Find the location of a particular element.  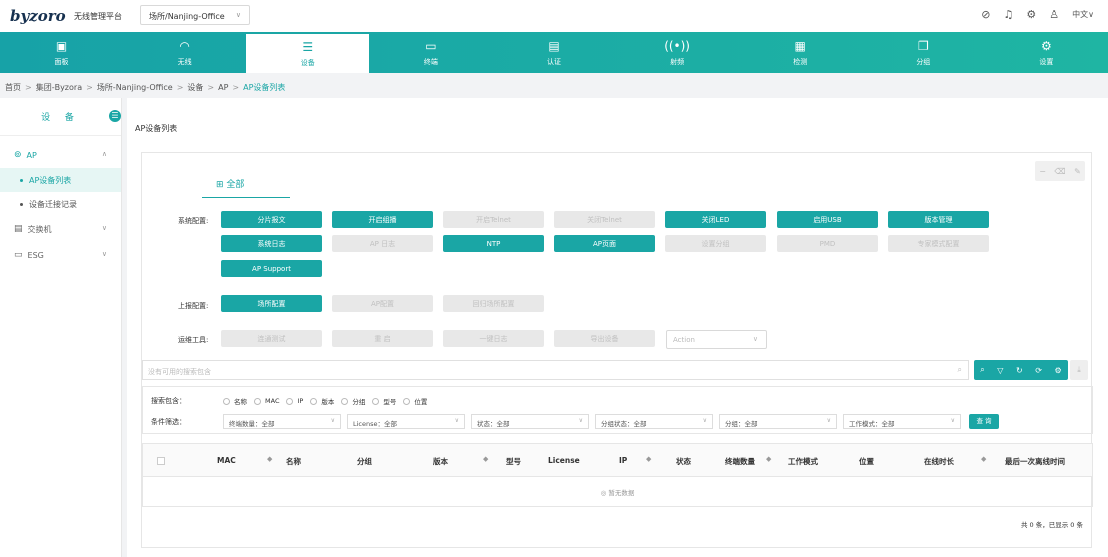

nav-auth: ▤ 认证 is located at coordinates (553, 52).